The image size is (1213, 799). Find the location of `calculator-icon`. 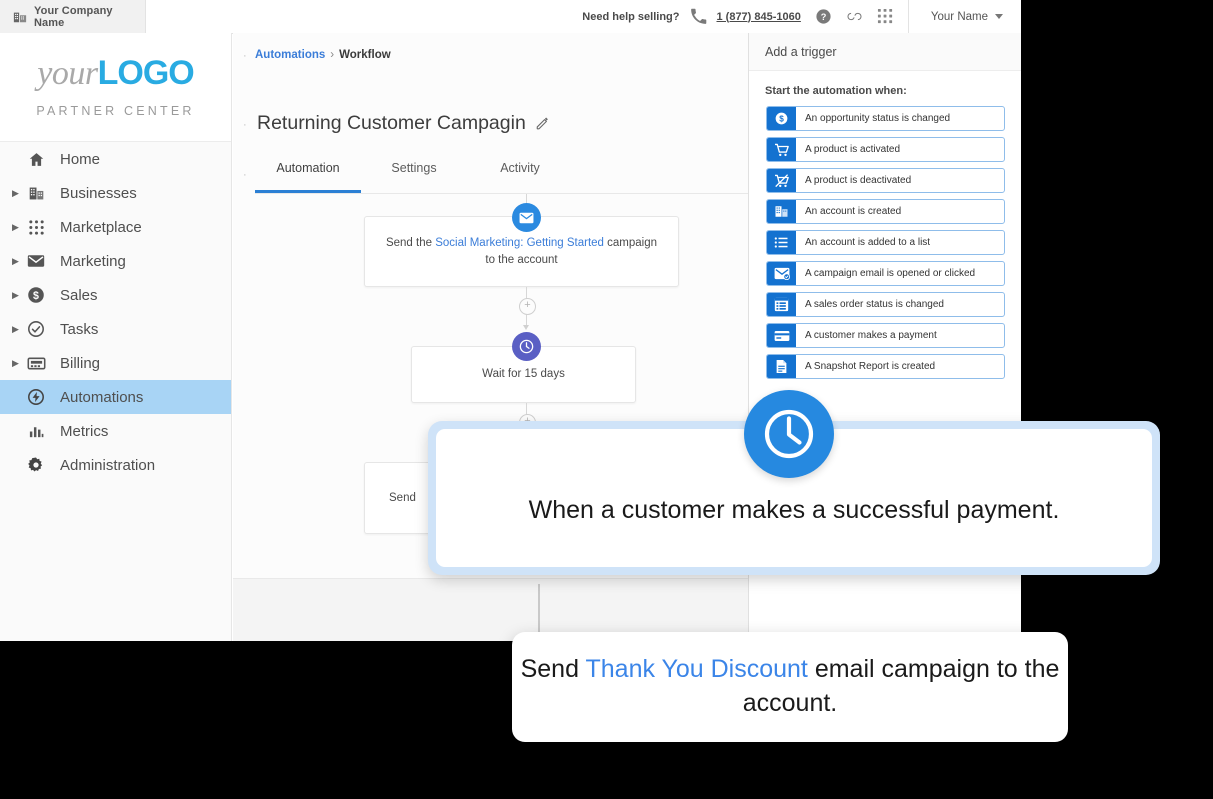

calculator-icon is located at coordinates (36, 363).